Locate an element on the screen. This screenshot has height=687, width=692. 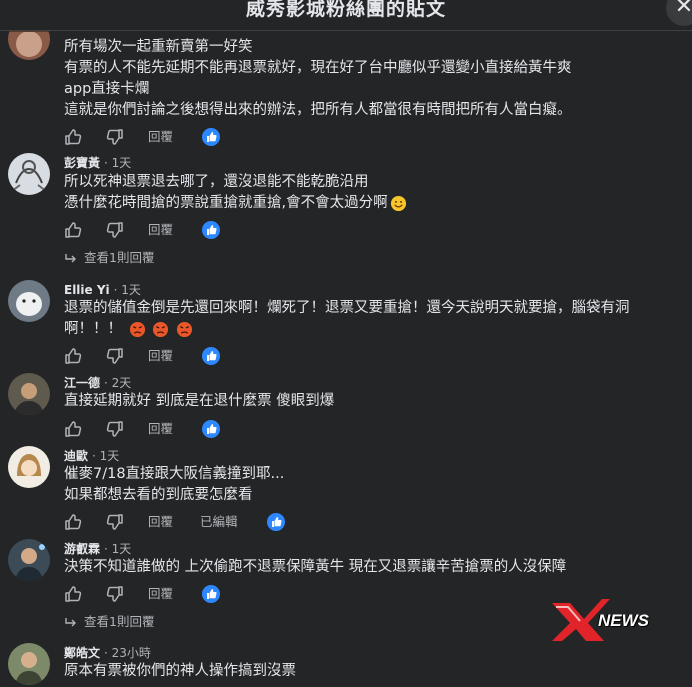
close-button: ✕ is located at coordinates (679, 13).